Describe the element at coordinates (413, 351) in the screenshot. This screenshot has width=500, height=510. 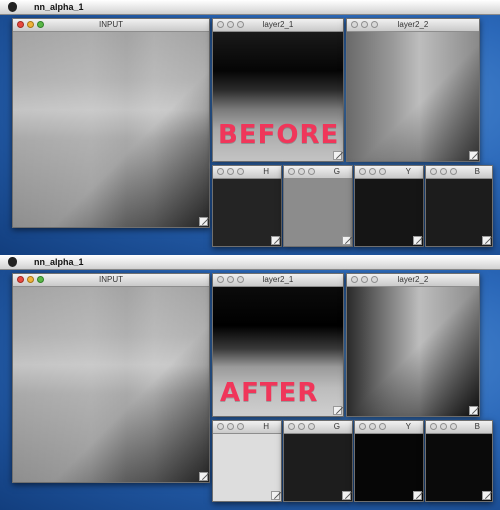
I see `layer2-2-image` at that location.